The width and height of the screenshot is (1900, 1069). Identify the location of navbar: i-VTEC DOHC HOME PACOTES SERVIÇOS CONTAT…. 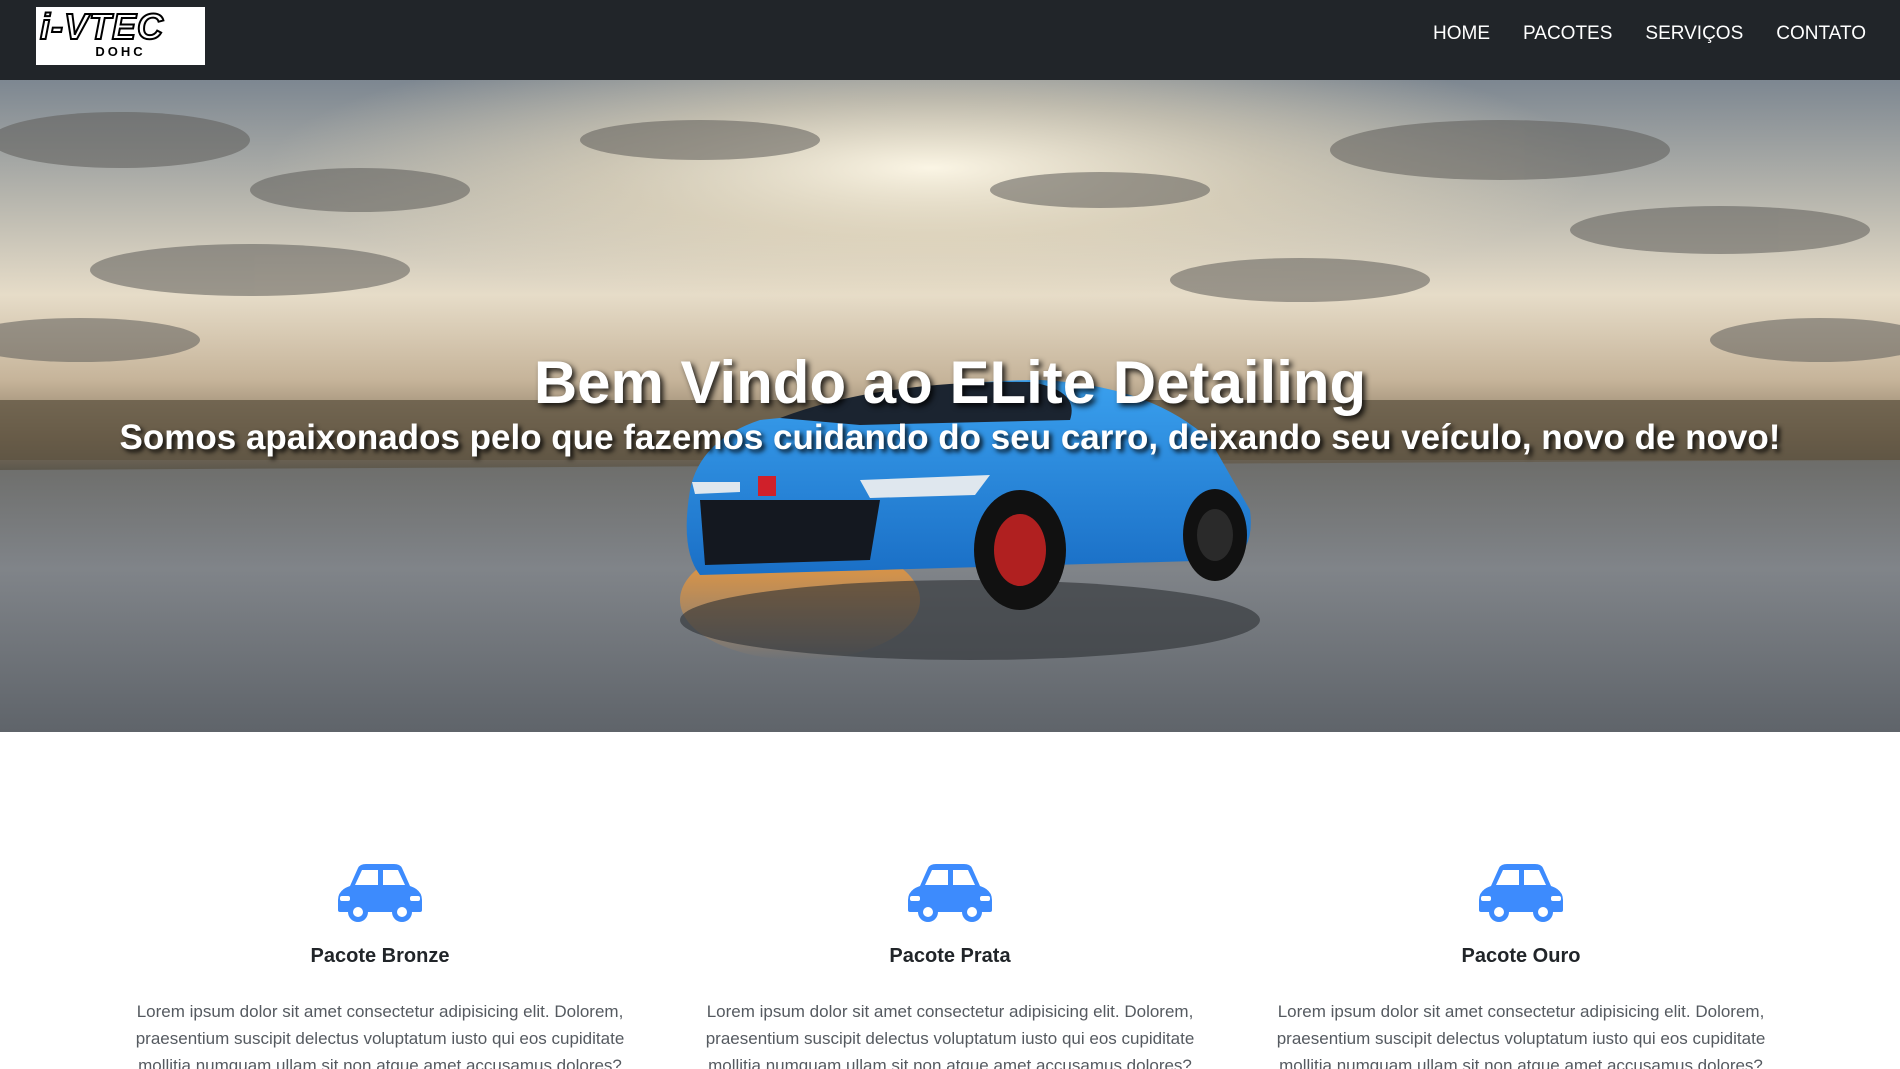
(950, 40).